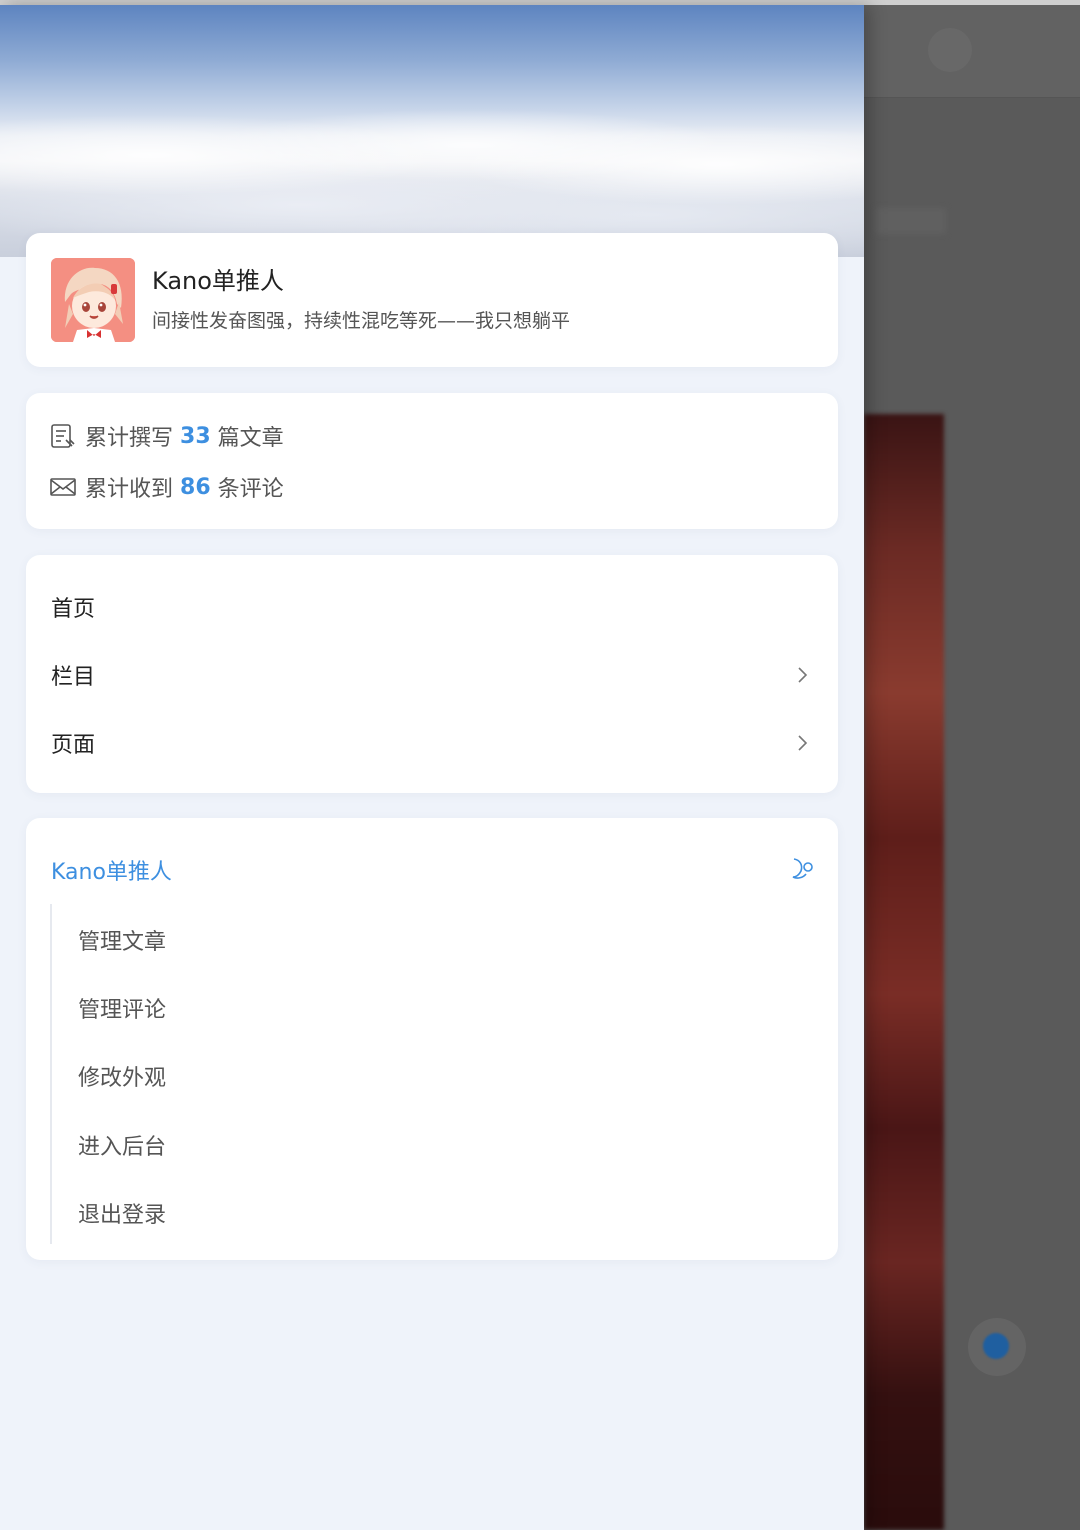 This screenshot has height=1530, width=1080. I want to click on floating-action-dot, so click(996, 1346).